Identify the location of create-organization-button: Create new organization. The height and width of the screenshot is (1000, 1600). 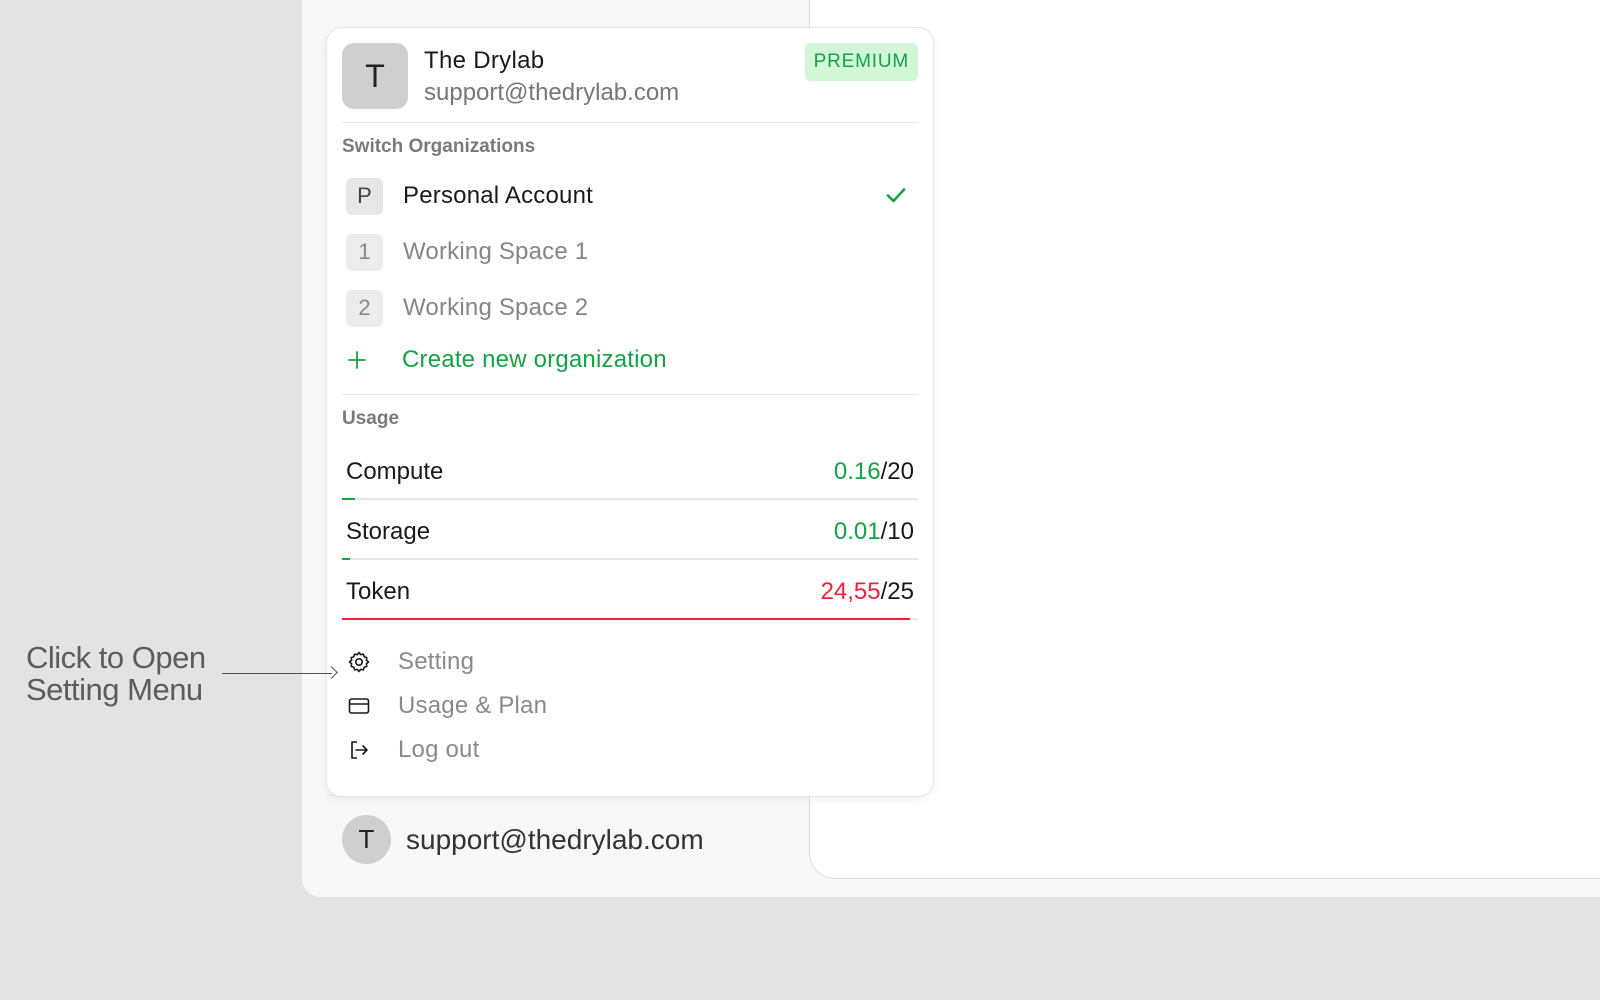
(506, 360).